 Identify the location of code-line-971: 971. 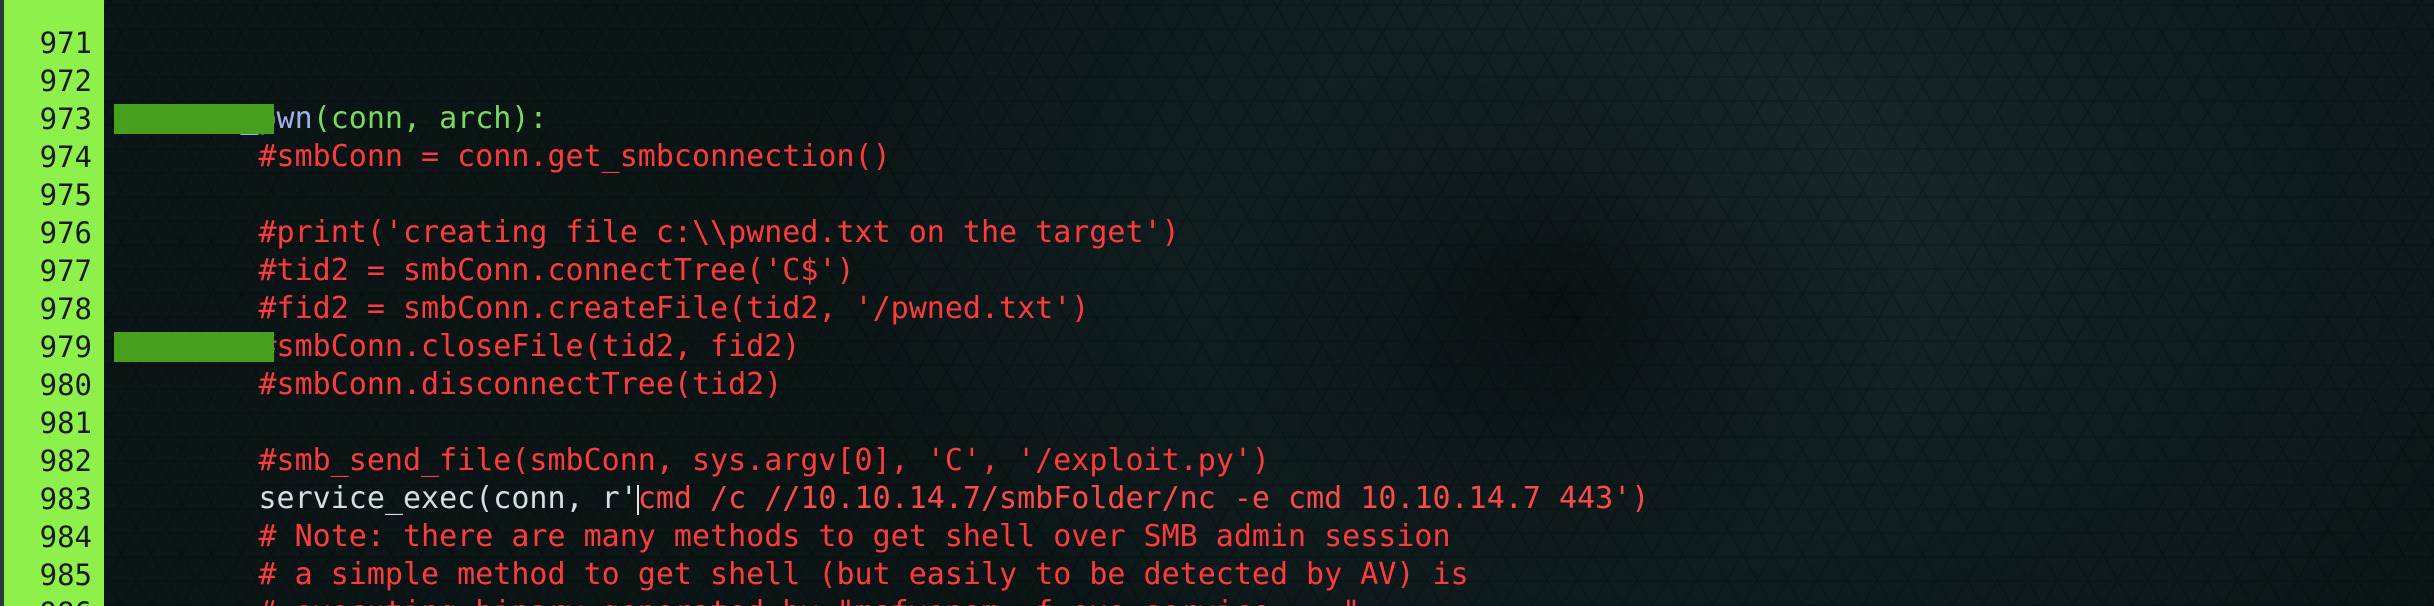
(1217, 30).